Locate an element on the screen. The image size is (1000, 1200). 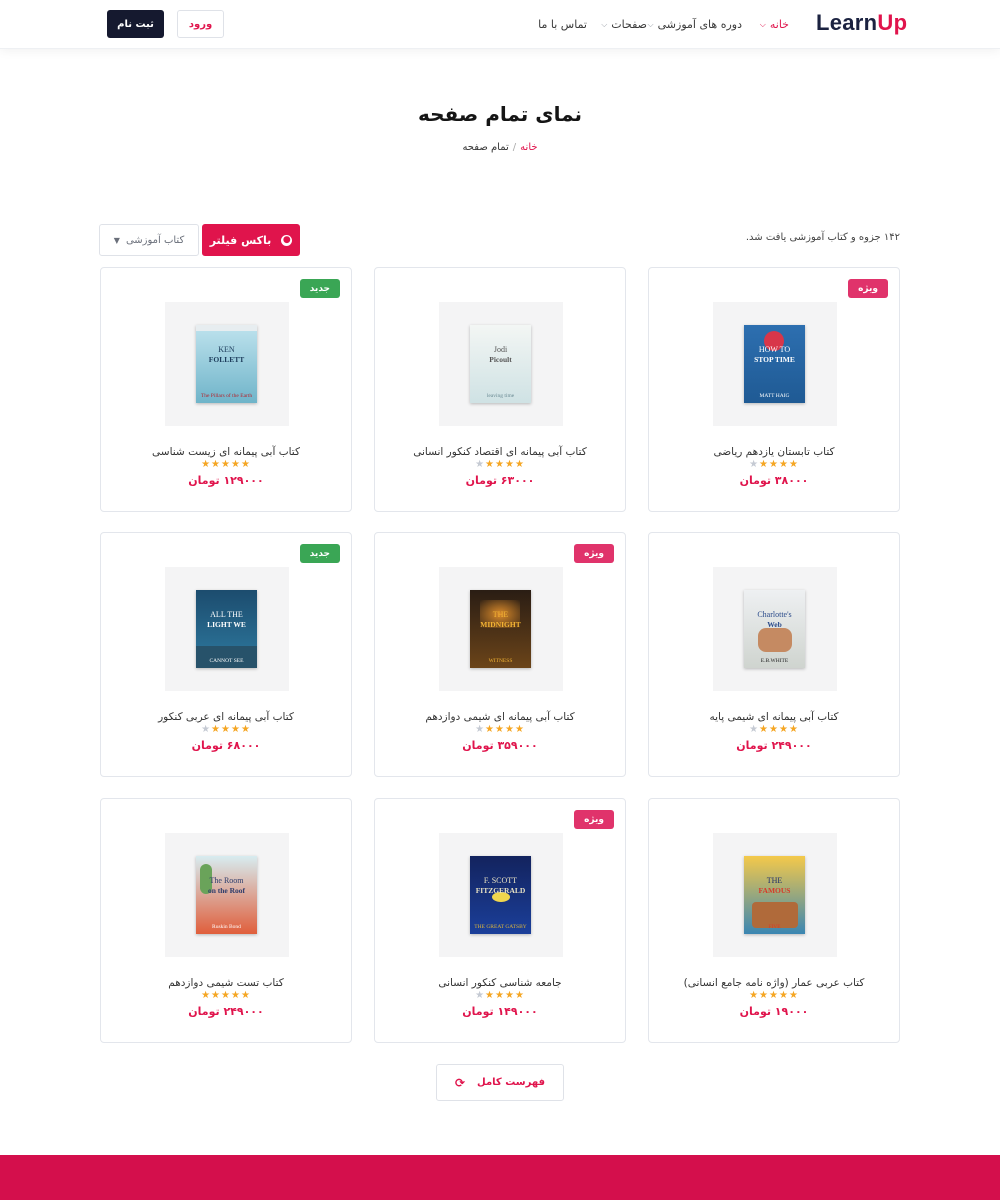
product-image-frame: THE MIDNIGHT WITNESS is located at coordinates (501, 629).